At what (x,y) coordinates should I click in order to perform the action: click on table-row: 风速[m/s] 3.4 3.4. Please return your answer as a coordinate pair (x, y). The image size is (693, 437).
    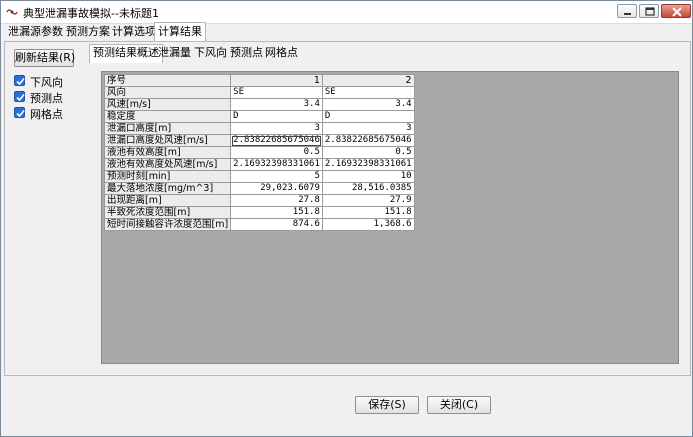
    Looking at the image, I should click on (259, 104).